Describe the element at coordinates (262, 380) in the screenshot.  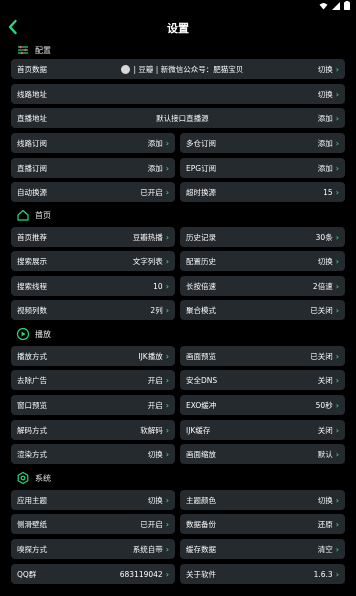
I see `secure-dns-row: 安全DNS 关闭 ›` at that location.